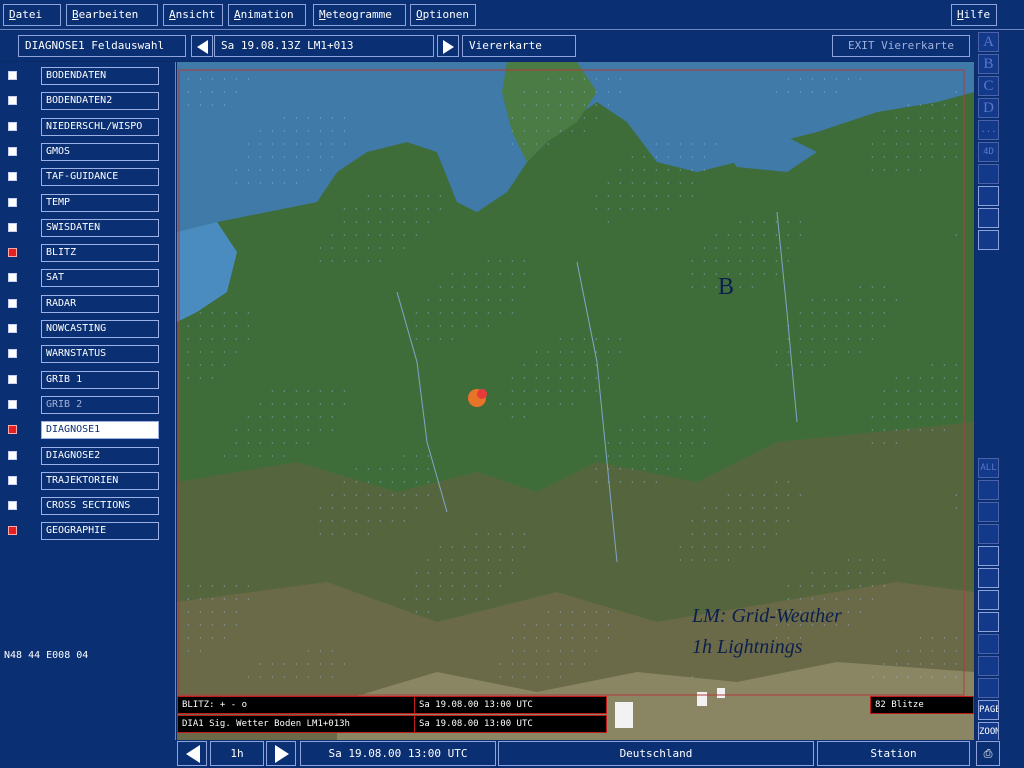 The height and width of the screenshot is (768, 1024). Describe the element at coordinates (100, 151) in the screenshot. I see `layer-button: GMOS` at that location.